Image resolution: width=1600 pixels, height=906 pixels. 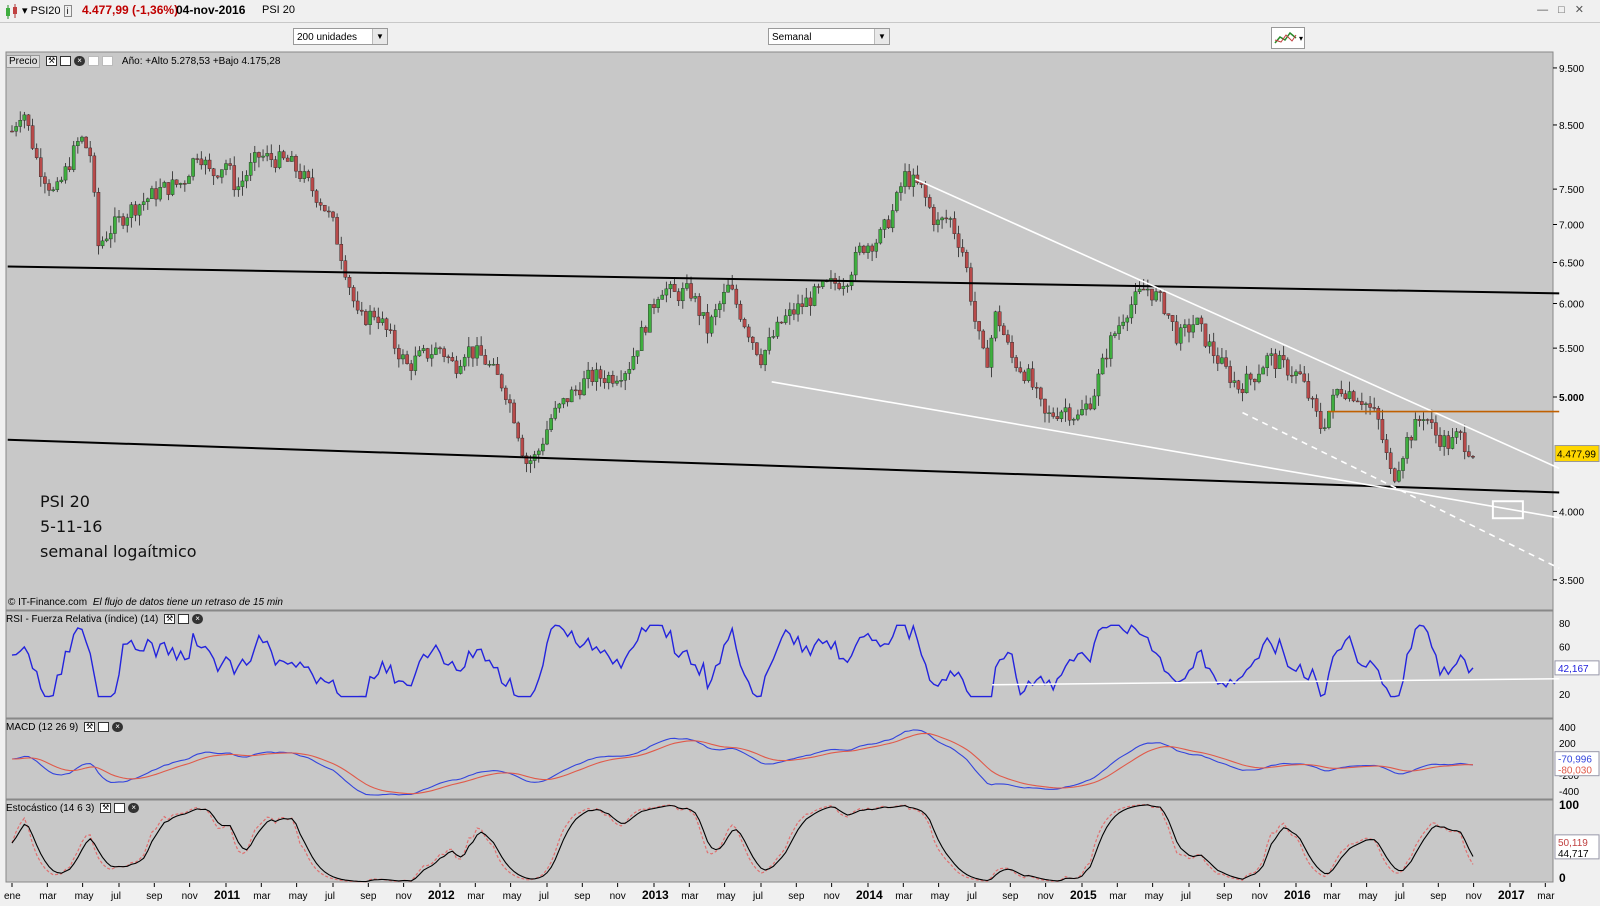 I want to click on x-tick-label: nov, so click(x=832, y=896).